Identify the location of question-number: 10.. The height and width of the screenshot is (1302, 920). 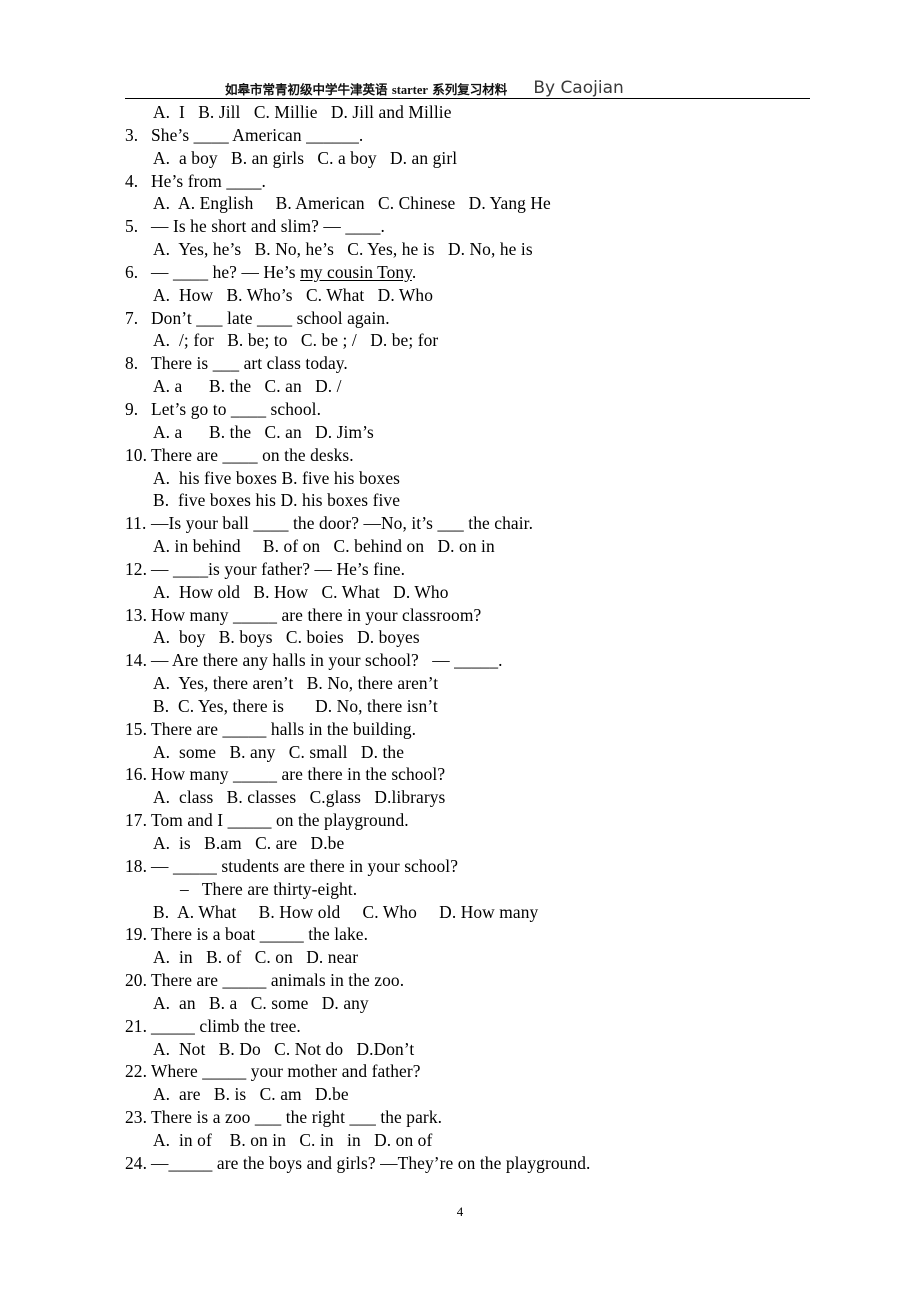
(136, 454).